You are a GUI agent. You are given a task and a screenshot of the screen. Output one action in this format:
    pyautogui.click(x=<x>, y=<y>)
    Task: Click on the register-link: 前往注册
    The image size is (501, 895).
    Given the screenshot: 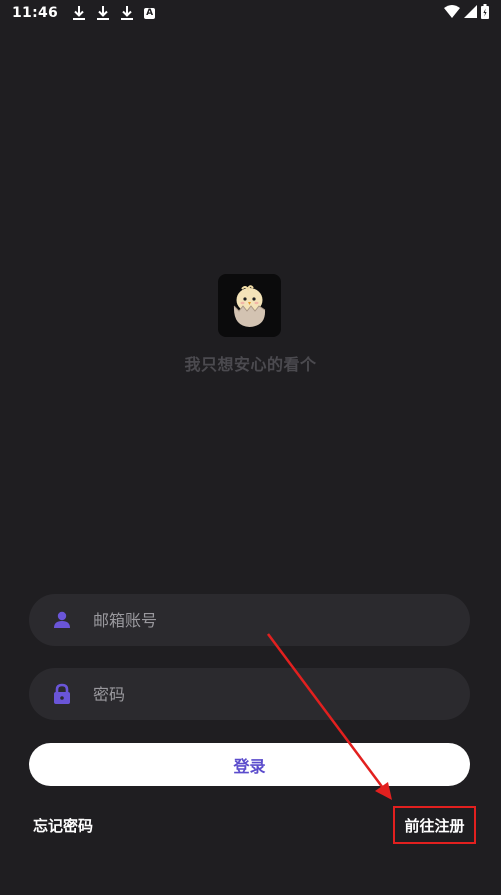 What is the action you would take?
    pyautogui.click(x=434, y=825)
    